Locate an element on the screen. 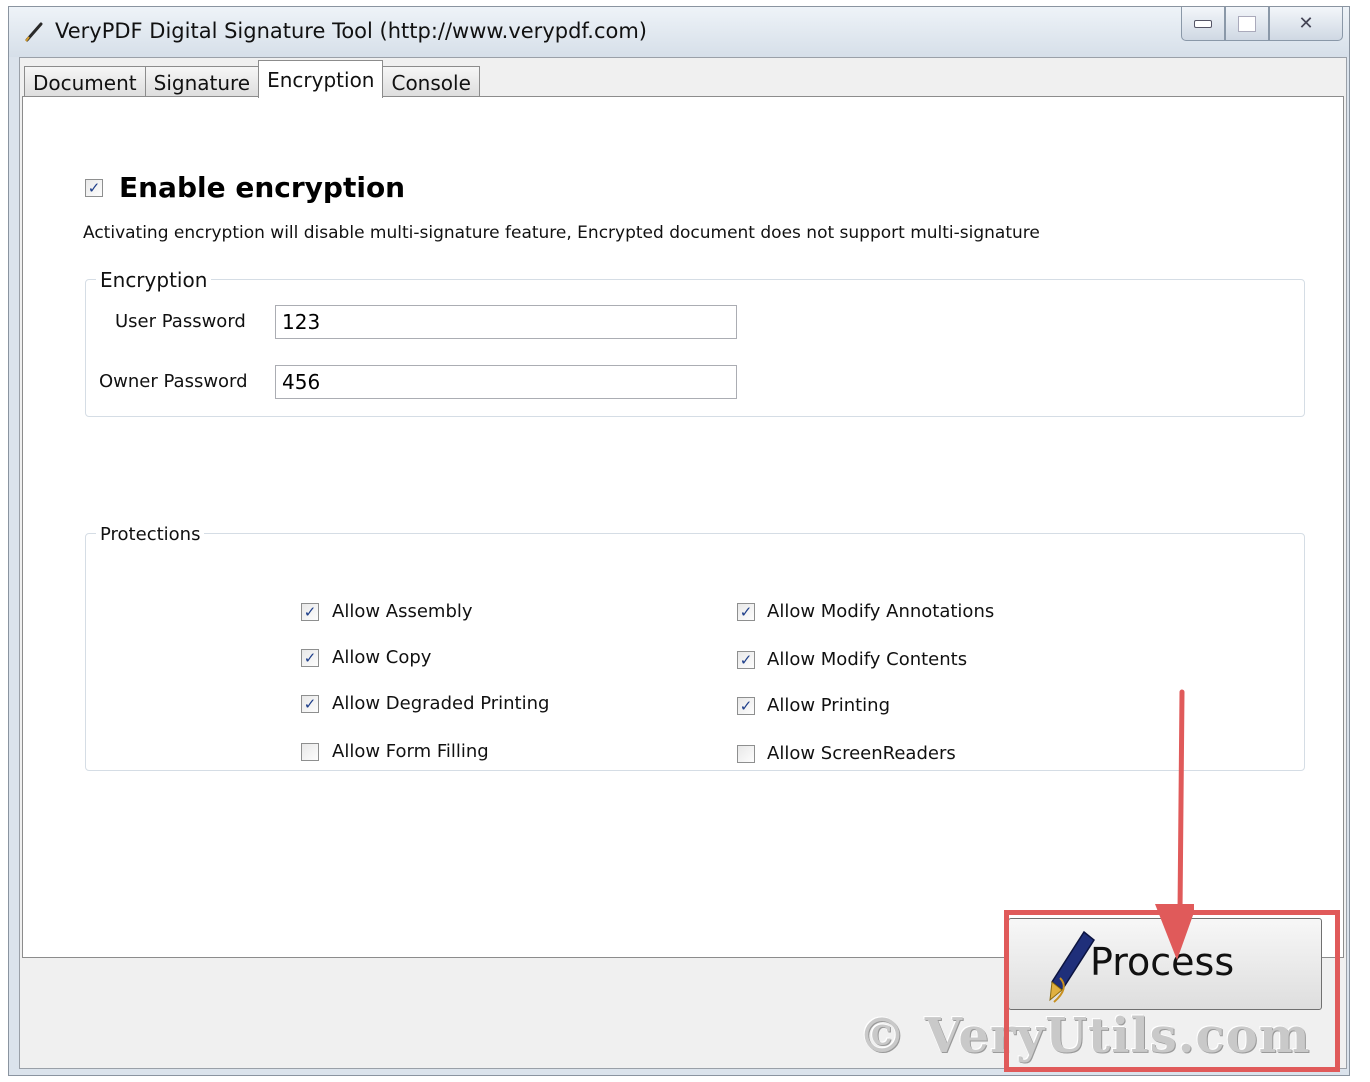 The width and height of the screenshot is (1370, 1082). allow-modify-annotations-label: Allow Modify Annotations is located at coordinates (881, 611).